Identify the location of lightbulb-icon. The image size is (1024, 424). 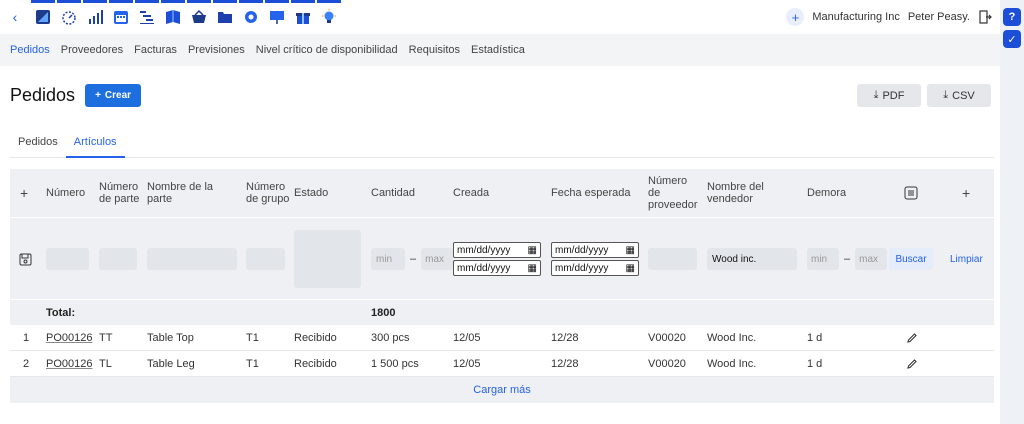
(329, 17).